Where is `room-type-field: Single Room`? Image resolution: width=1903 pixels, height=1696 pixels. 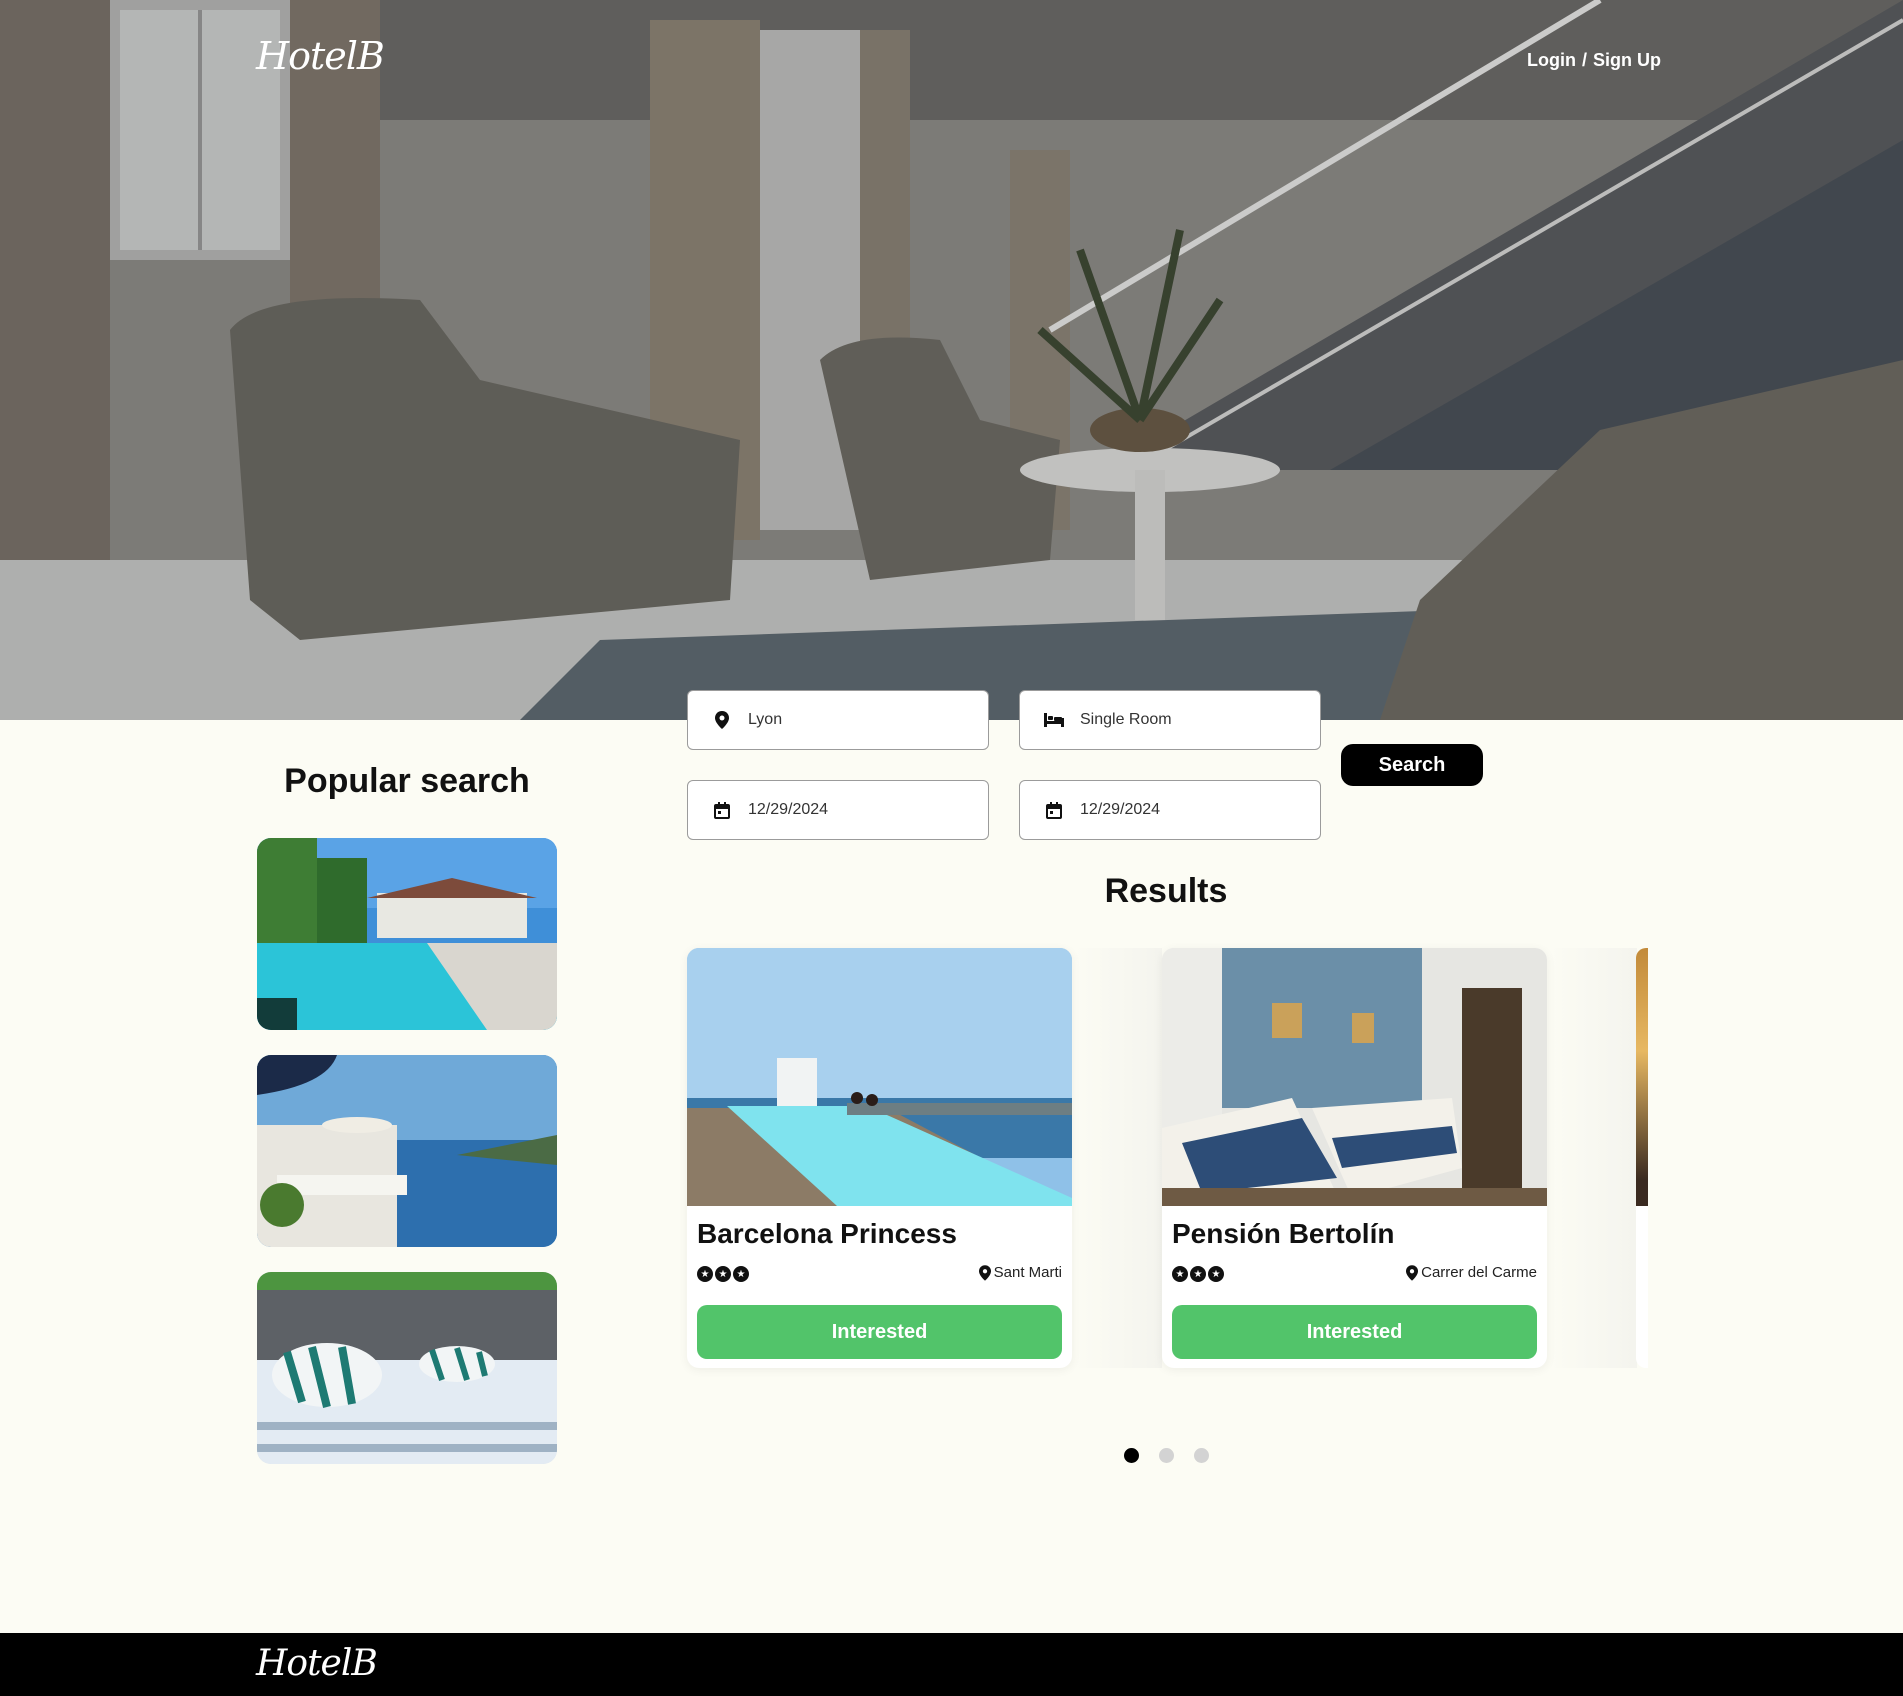
room-type-field: Single Room is located at coordinates (1170, 720).